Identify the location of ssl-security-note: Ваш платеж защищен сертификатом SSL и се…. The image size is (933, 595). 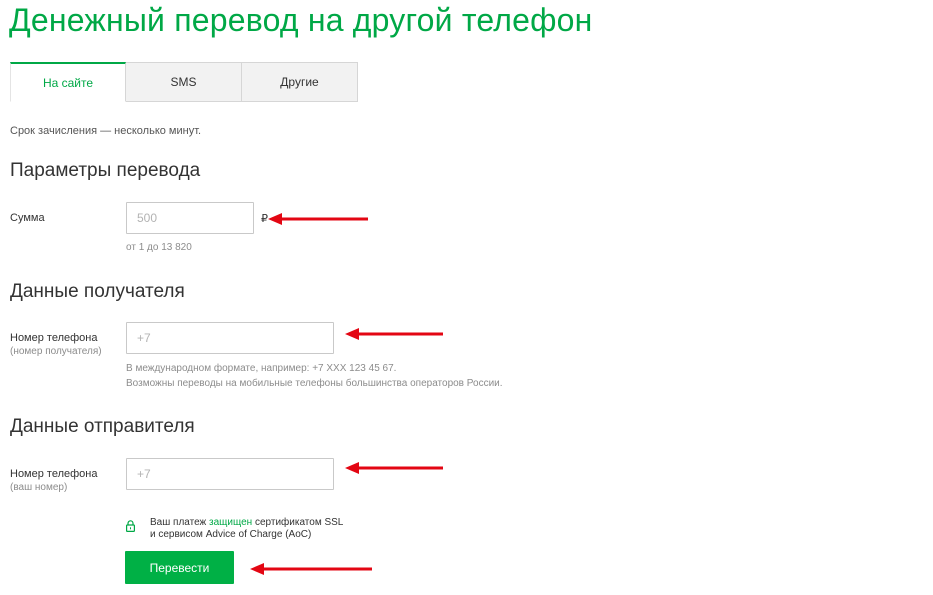
(246, 529).